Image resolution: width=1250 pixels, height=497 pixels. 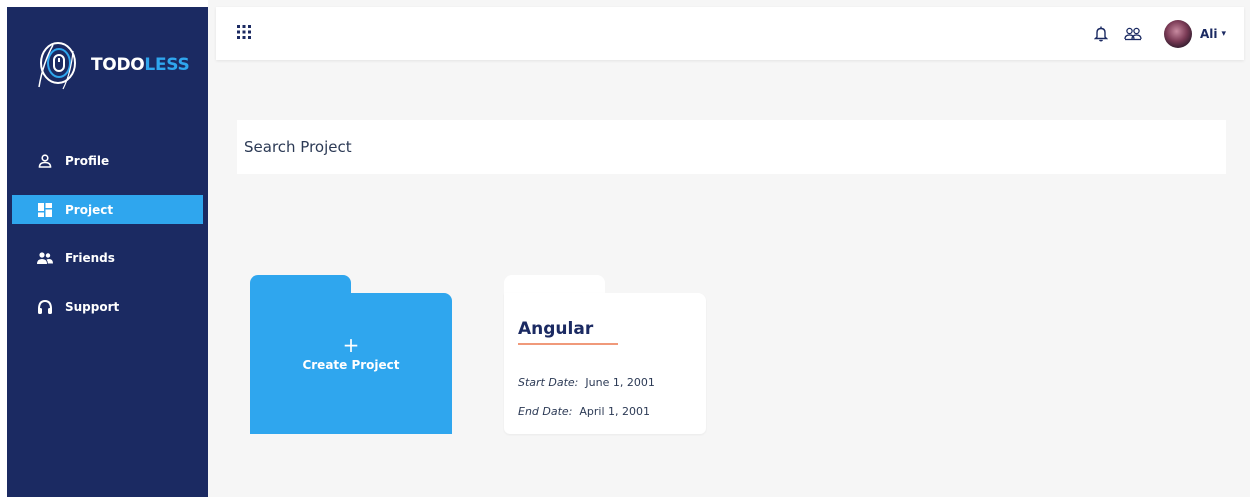 What do you see at coordinates (167, 65) in the screenshot?
I see `brand-name-accent: LESS` at bounding box center [167, 65].